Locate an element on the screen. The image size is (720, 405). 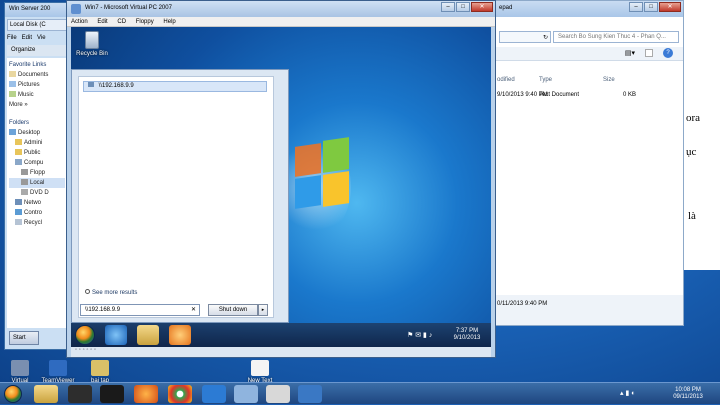
logo-green-flag is located at coordinates (336, 155).